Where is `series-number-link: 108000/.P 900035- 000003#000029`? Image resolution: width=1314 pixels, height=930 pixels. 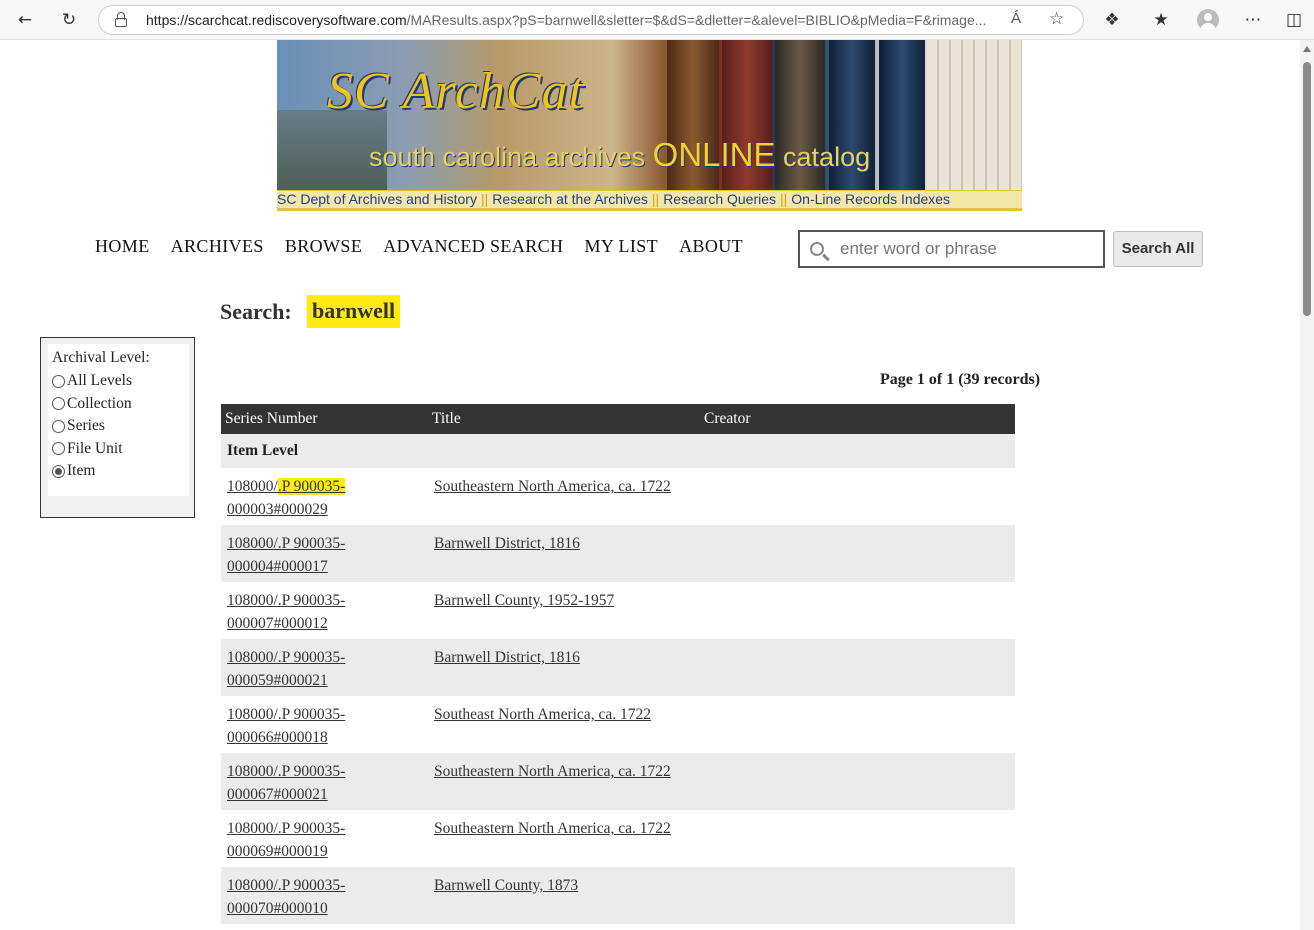
series-number-link: 108000/.P 900035- 000003#000029 is located at coordinates (286, 498).